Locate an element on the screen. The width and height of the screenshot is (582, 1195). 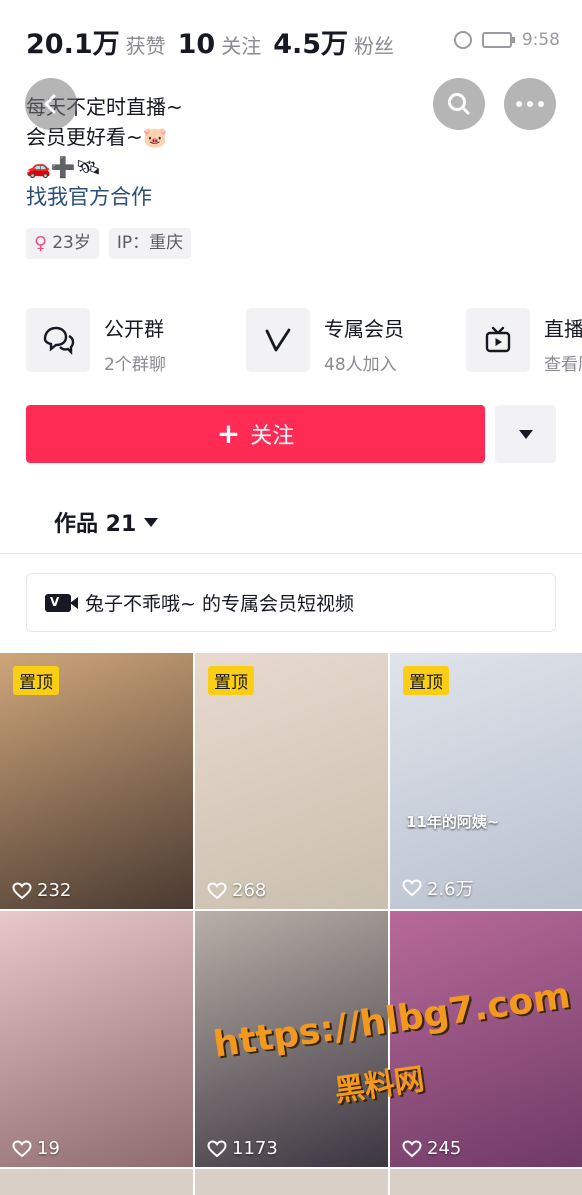
alarm-icon is located at coordinates (462, 40).